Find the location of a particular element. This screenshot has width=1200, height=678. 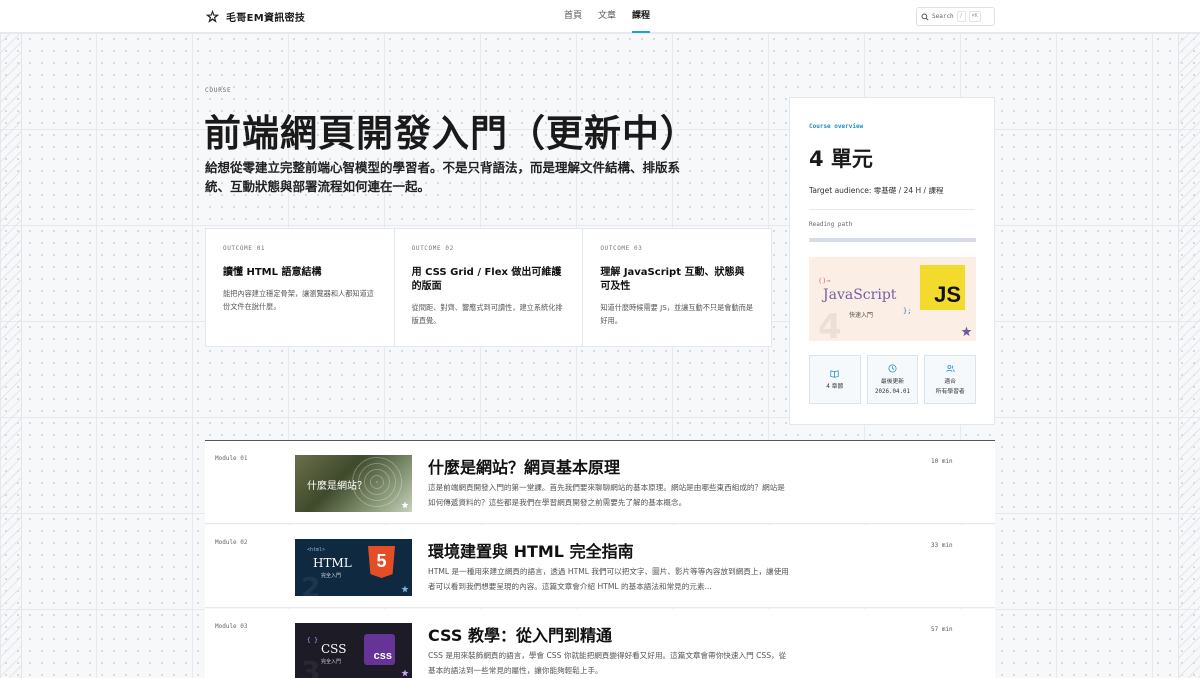

stat-chapters: 4 章節 is located at coordinates (835, 379).